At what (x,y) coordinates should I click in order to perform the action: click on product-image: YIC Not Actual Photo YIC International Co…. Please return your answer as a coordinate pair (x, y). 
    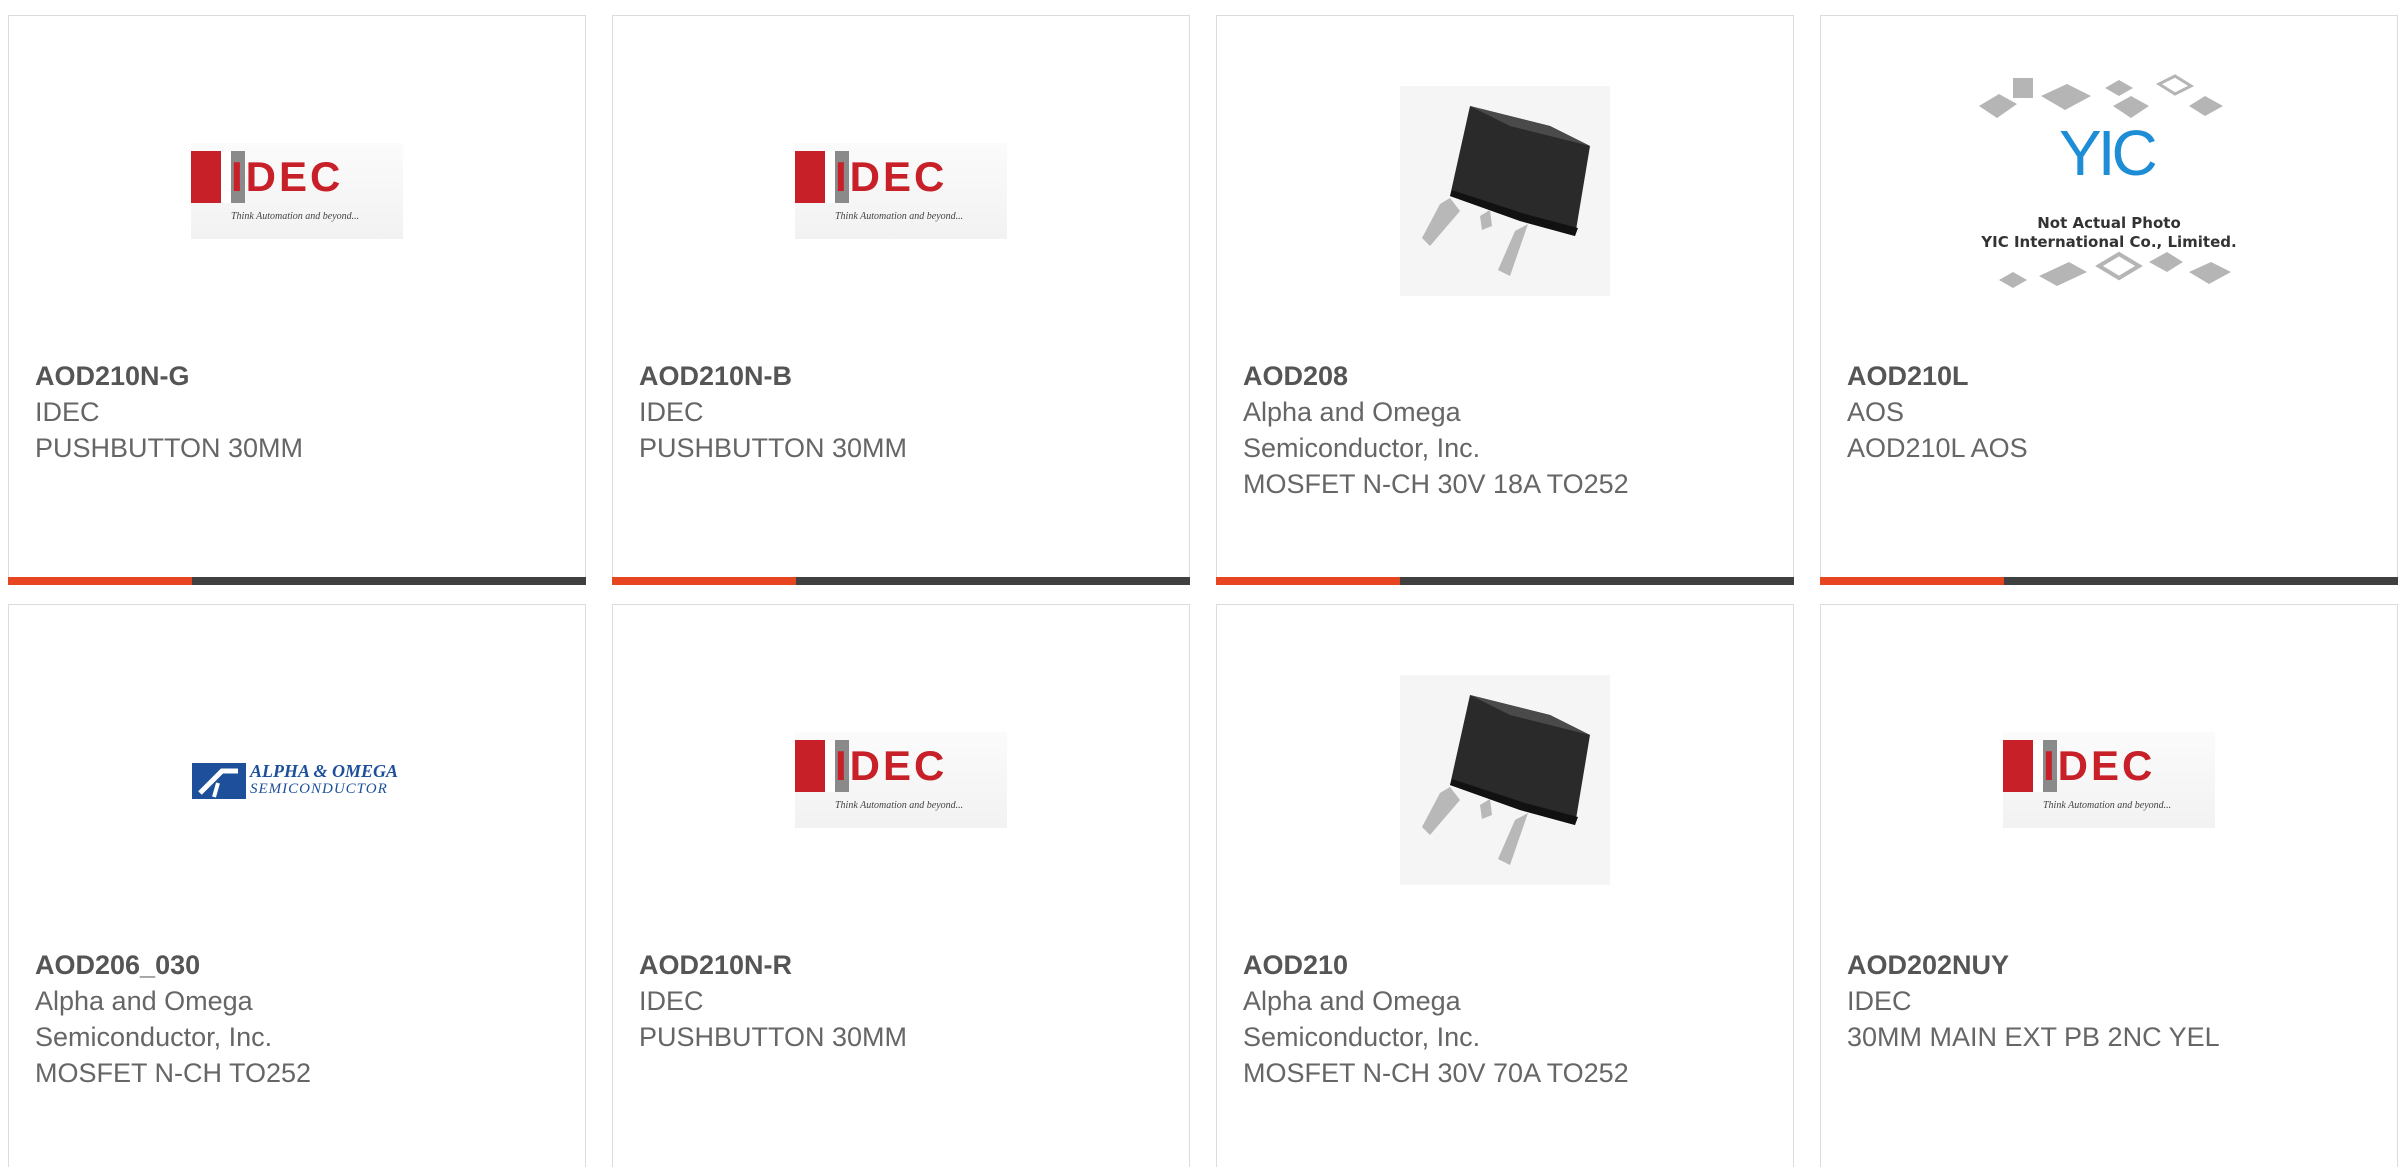
    Looking at the image, I should click on (2109, 191).